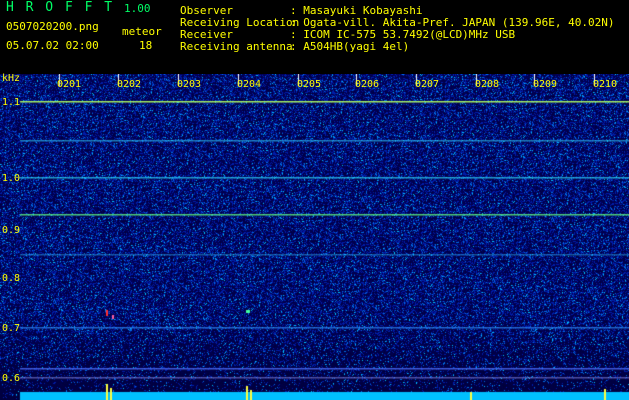 This screenshot has width=629, height=400. I want to click on x-tick-label: 0205, so click(309, 84).